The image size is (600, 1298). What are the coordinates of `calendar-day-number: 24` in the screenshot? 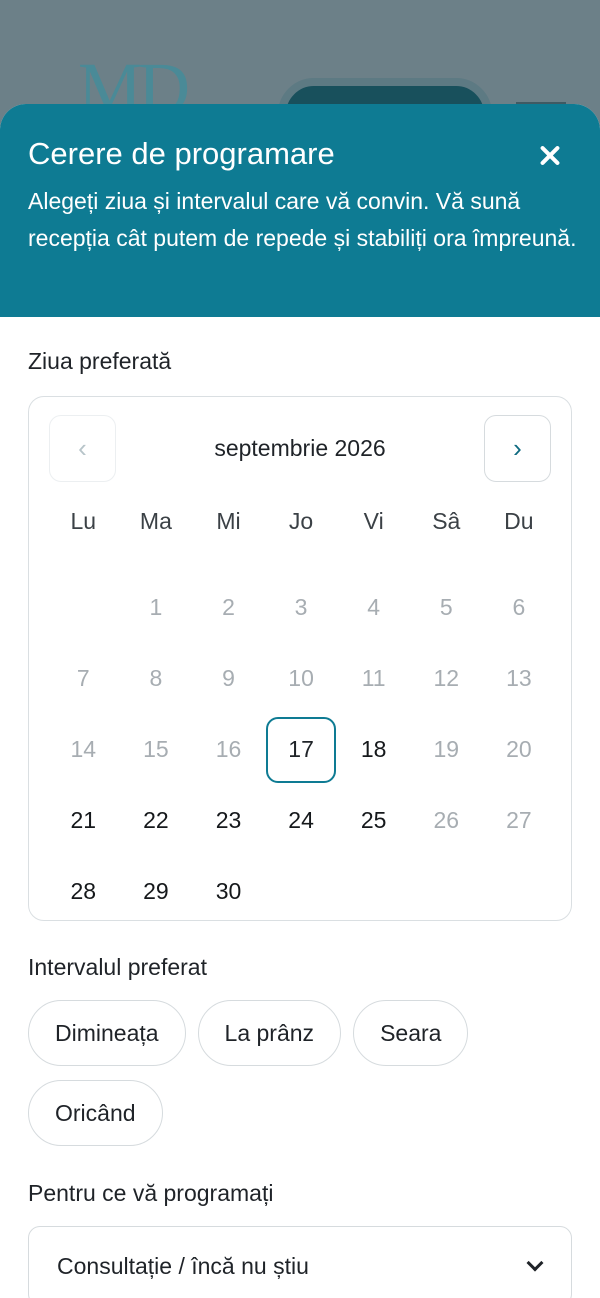 It's located at (301, 820).